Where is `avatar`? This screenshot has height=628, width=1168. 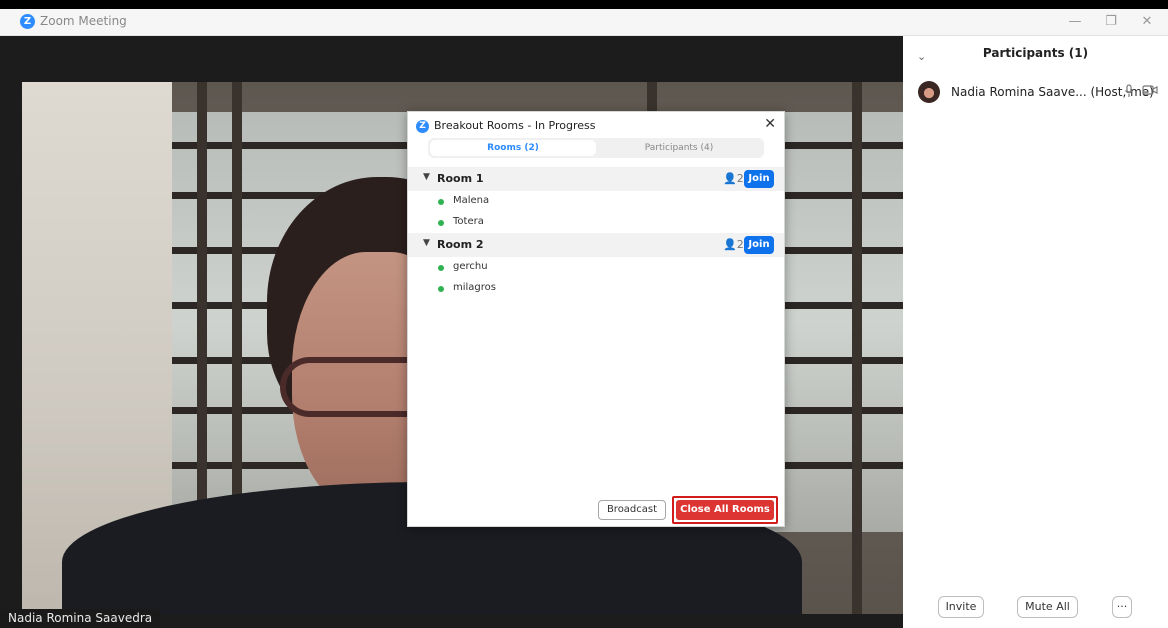
avatar is located at coordinates (929, 92).